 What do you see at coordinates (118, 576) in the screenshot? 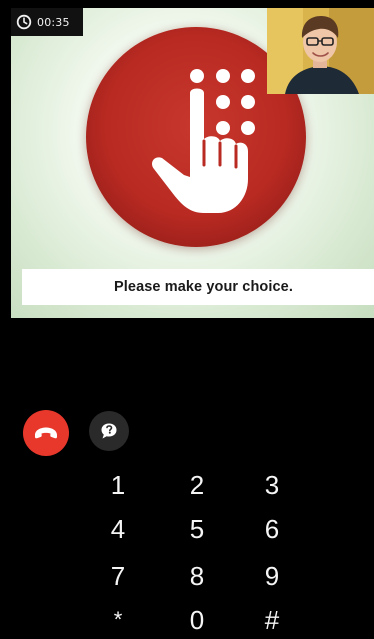
I see `key-7: 7` at bounding box center [118, 576].